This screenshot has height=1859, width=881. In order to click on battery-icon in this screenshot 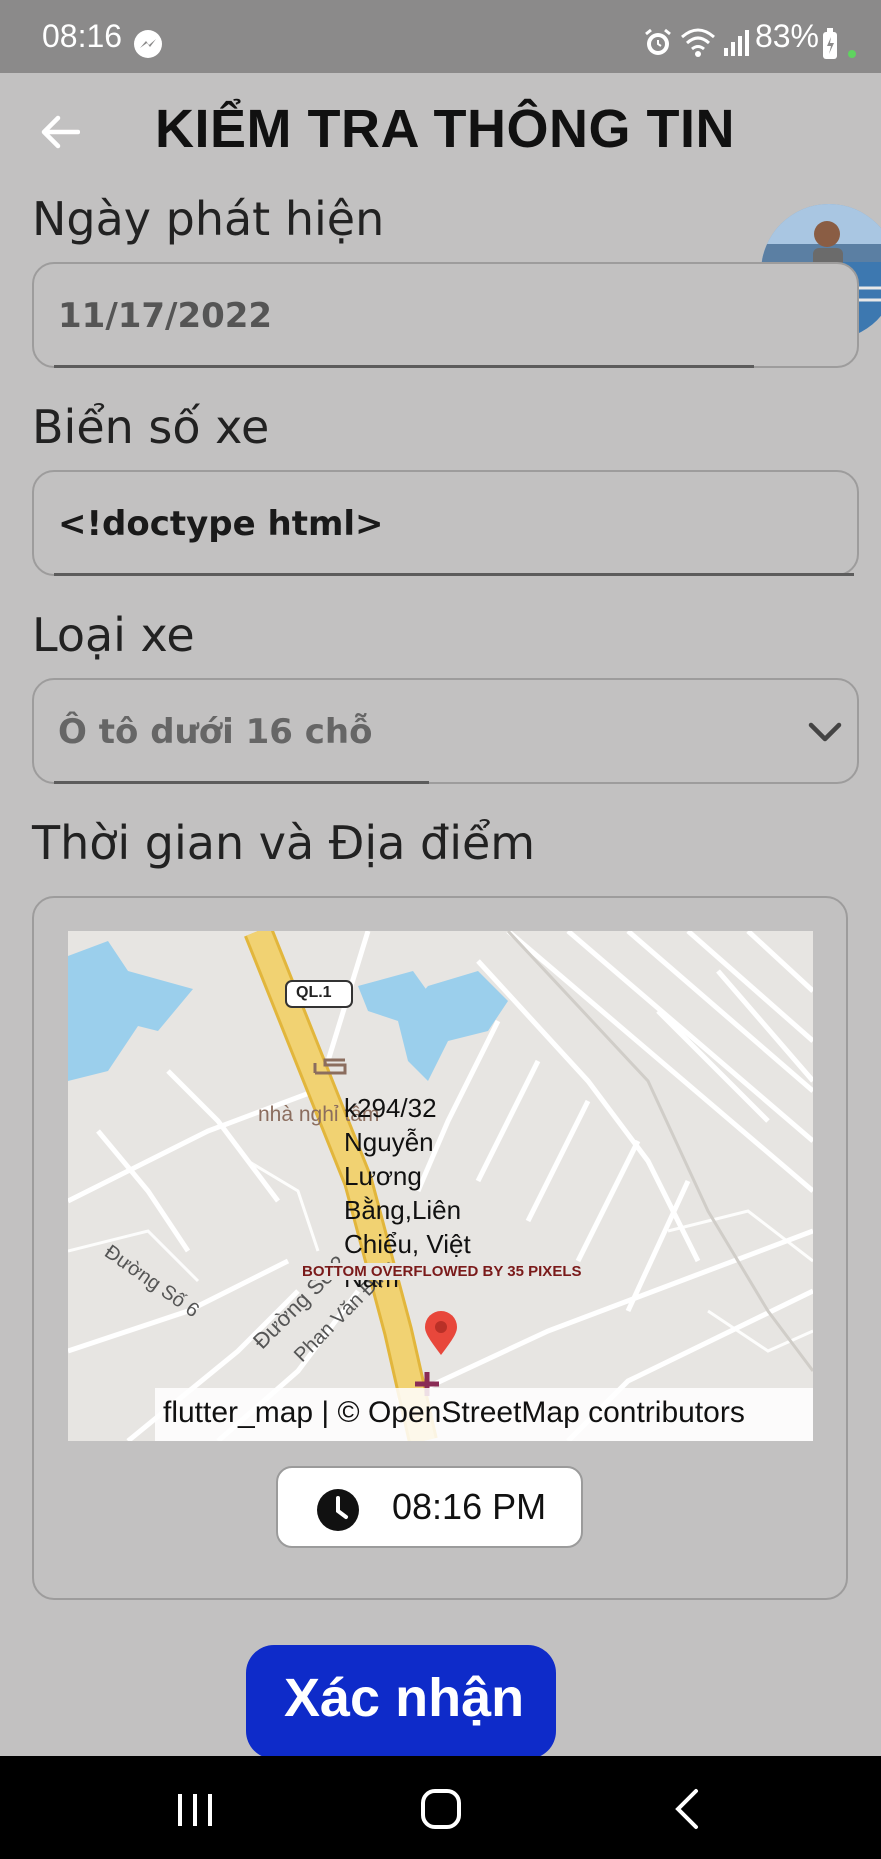, I will do `click(830, 43)`.